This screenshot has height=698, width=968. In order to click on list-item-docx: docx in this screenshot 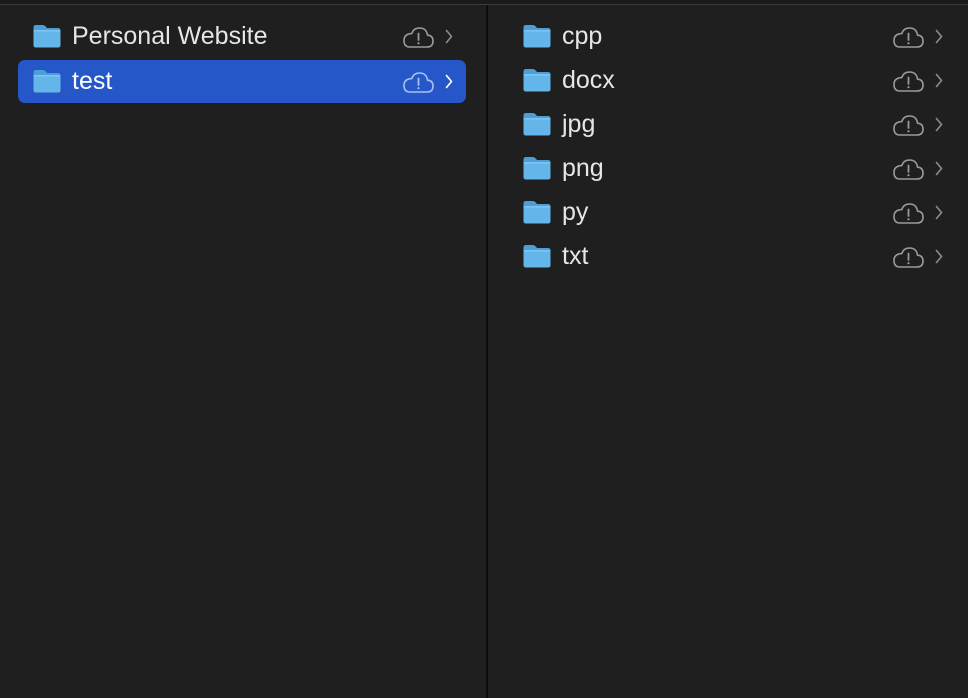, I will do `click(732, 80)`.